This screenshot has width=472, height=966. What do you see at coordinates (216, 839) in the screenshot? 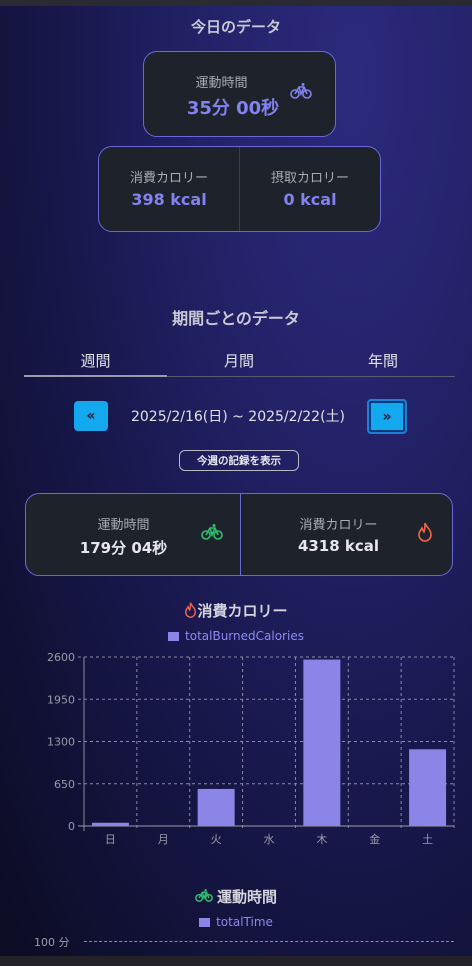
I see `x-tick-label: 火` at bounding box center [216, 839].